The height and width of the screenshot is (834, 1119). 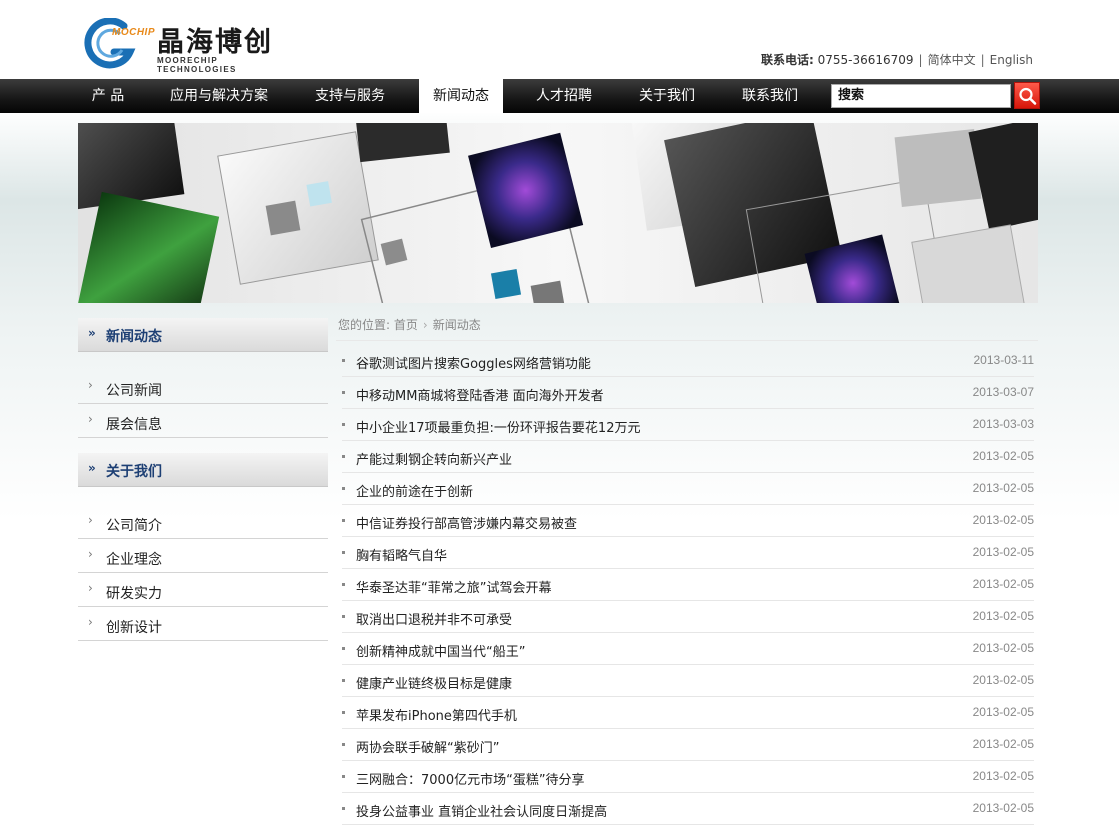 I want to click on news-item: 华泰圣达菲“菲常之旅”试驾会开幕 2013-02-05, so click(x=688, y=585).